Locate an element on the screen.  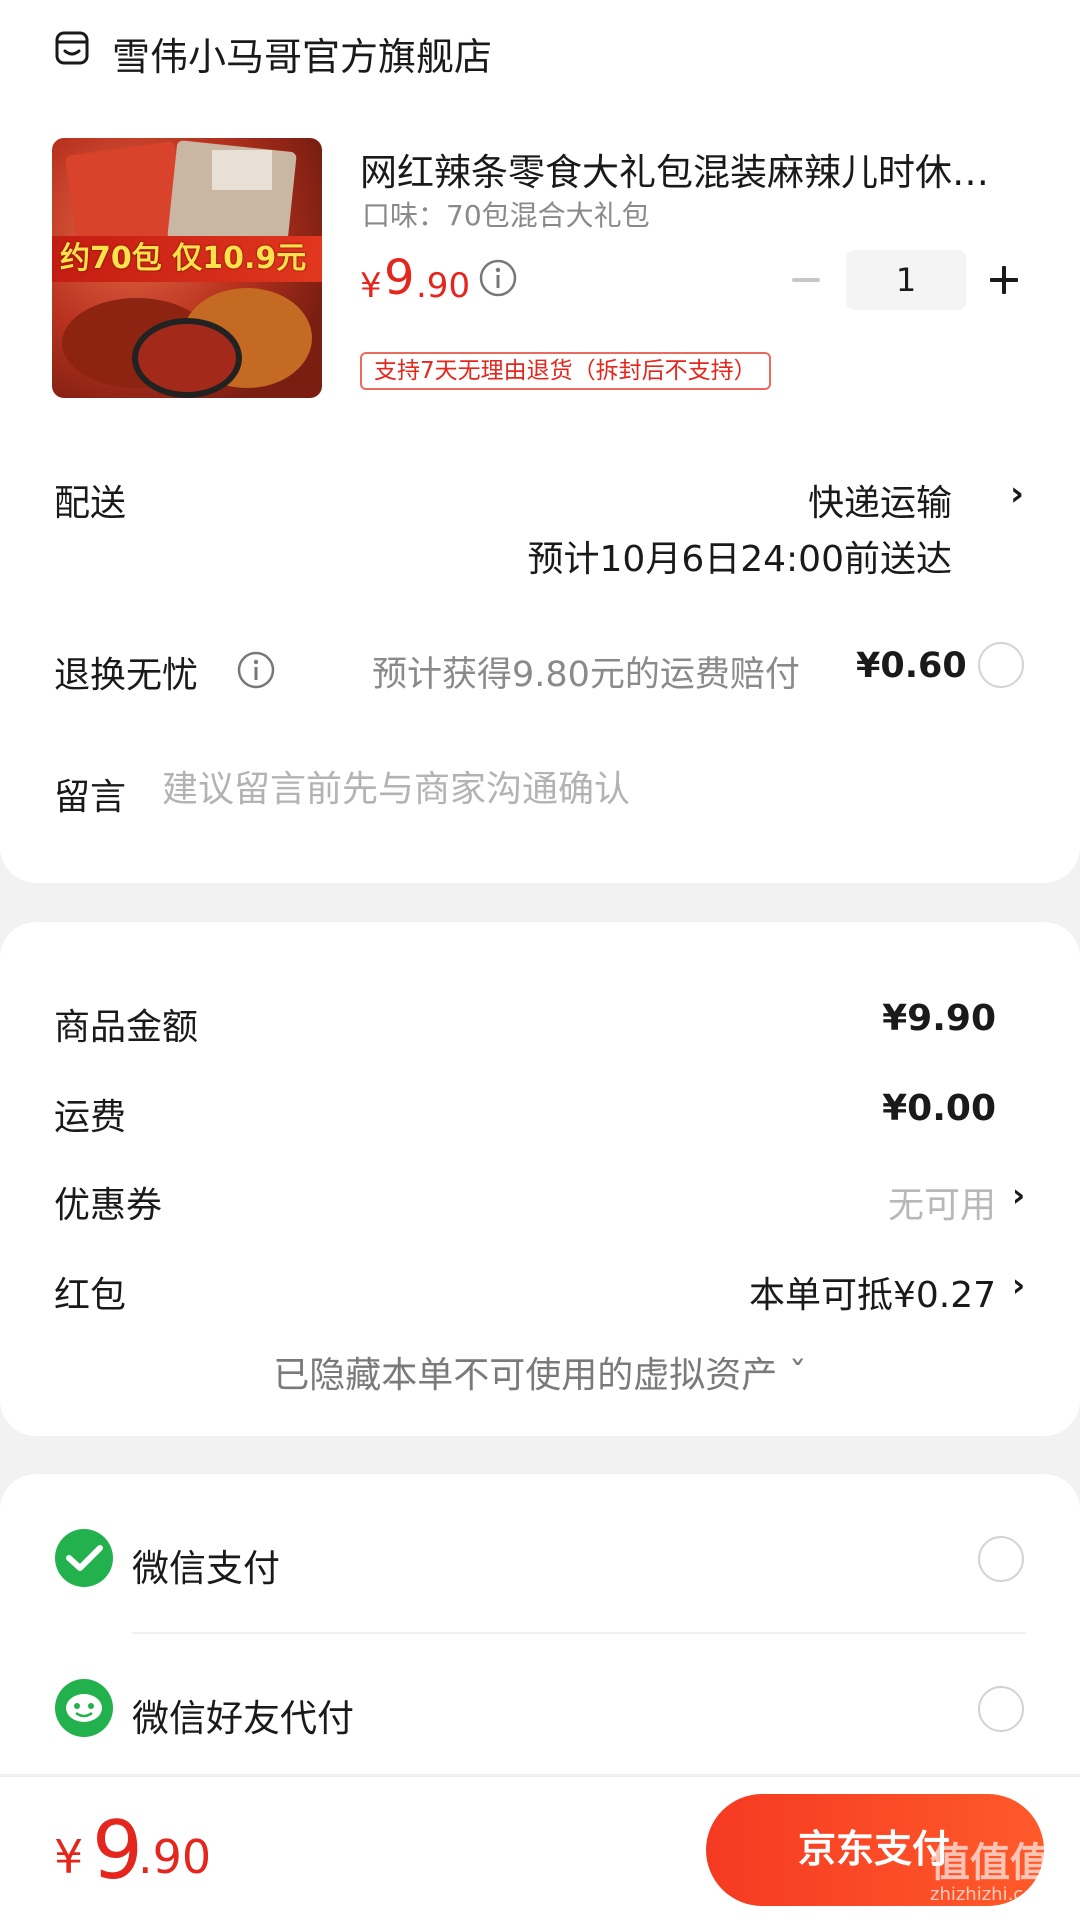
worry-free-label: 退换无忧 is located at coordinates (126, 675).